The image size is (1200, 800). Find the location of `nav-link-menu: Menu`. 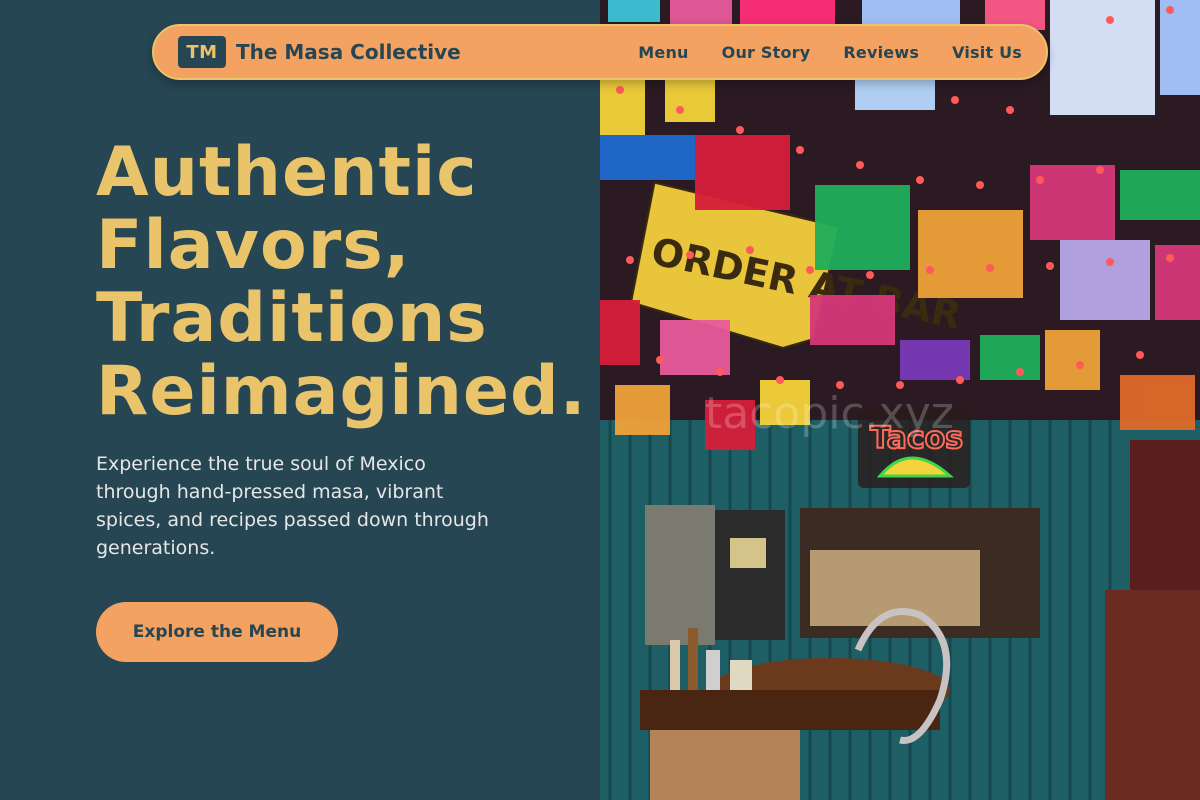

nav-link-menu: Menu is located at coordinates (663, 52).